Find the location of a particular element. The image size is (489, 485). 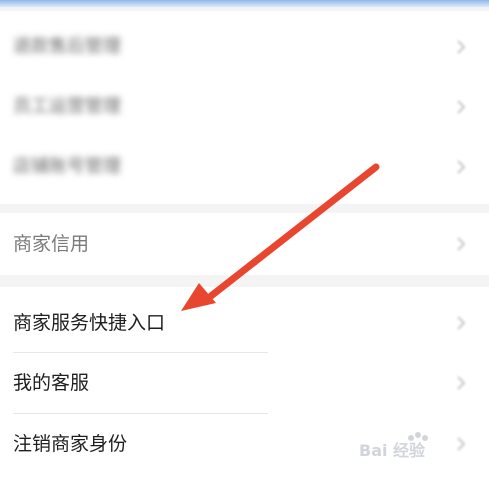

settings-row-2: 员工运营管理 is located at coordinates (244, 107).